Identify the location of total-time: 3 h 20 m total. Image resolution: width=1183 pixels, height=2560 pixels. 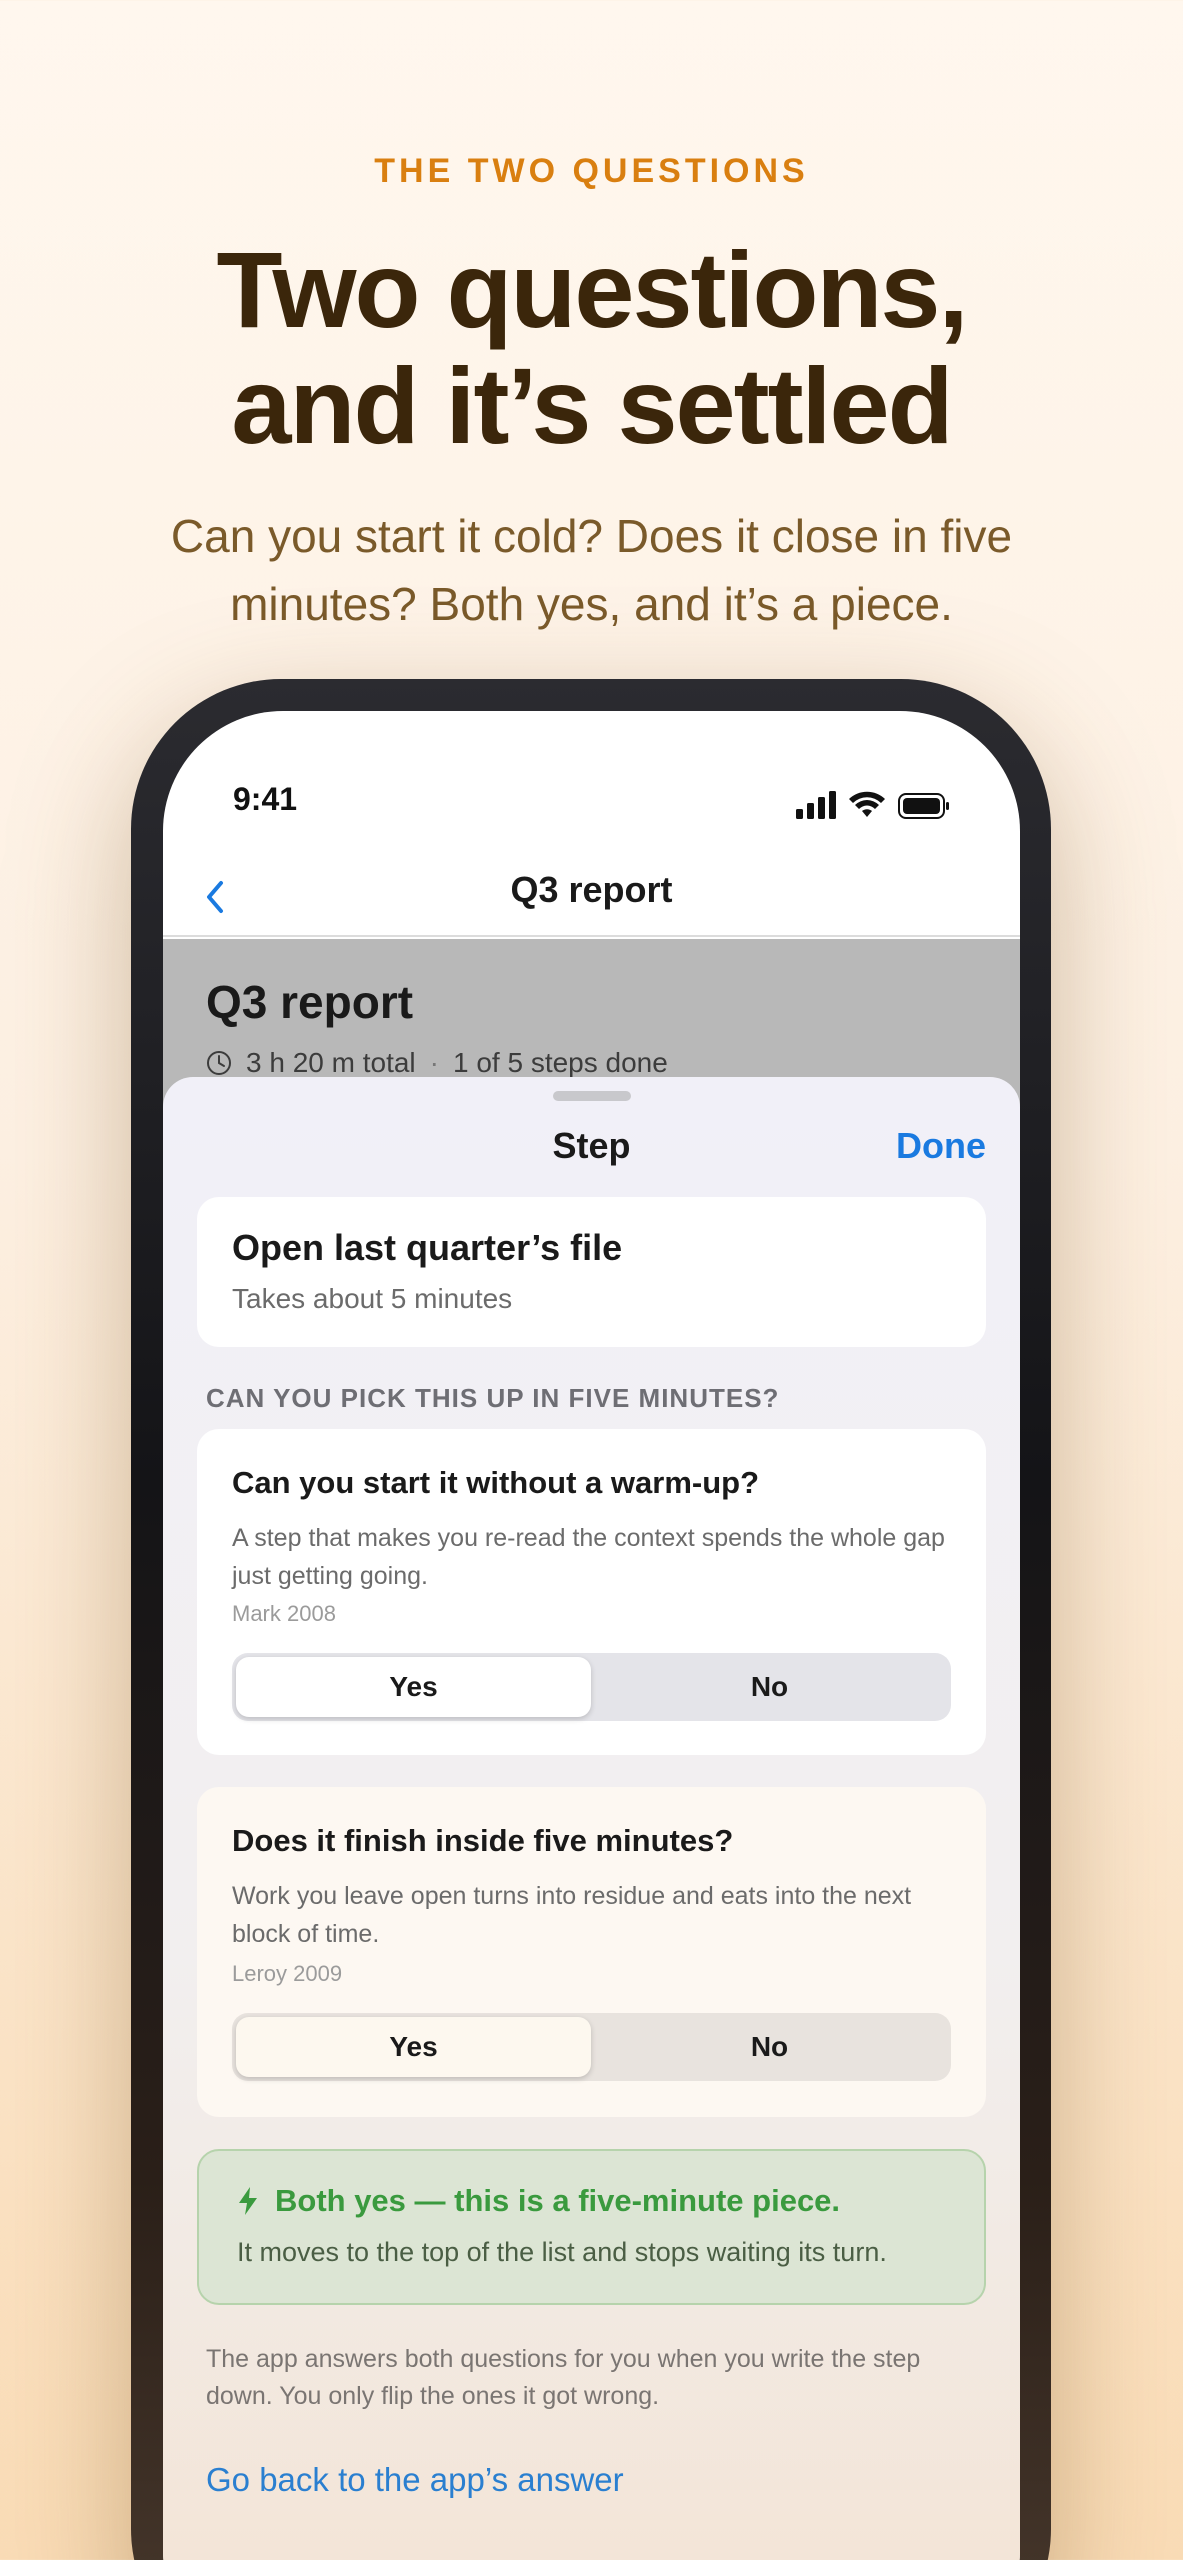
(331, 1062).